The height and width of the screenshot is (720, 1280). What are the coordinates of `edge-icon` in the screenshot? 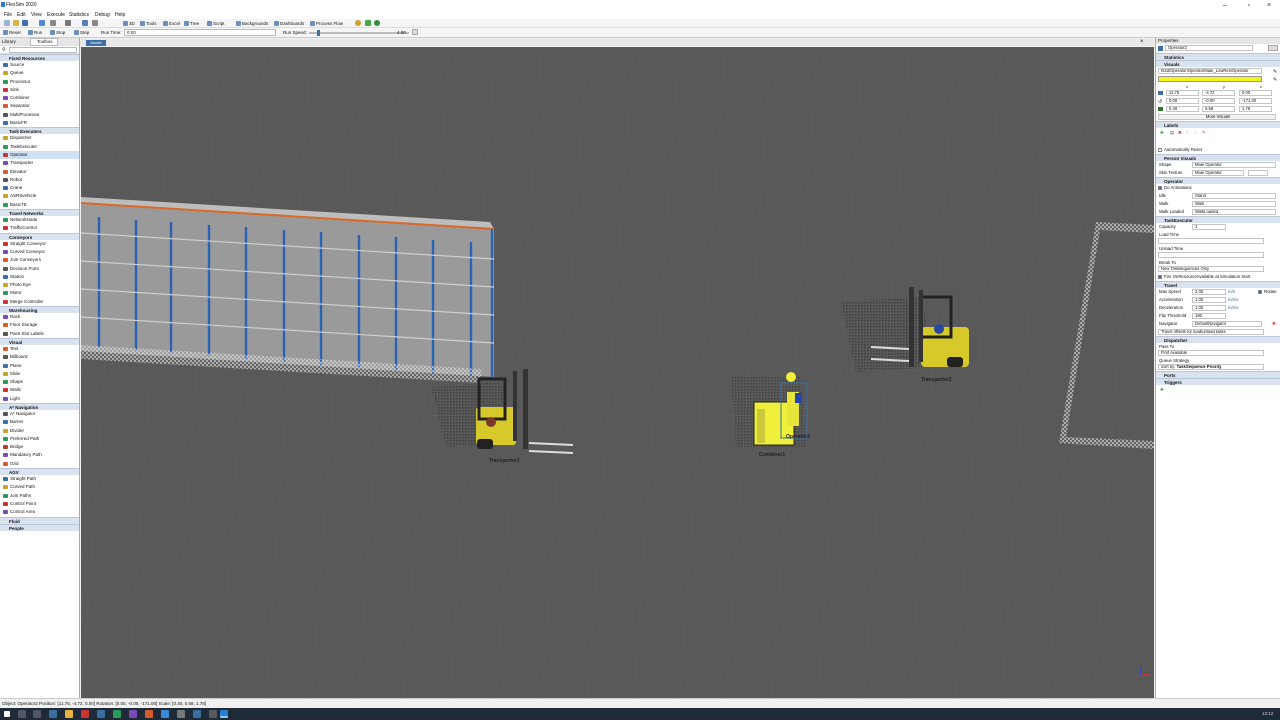 It's located at (53, 714).